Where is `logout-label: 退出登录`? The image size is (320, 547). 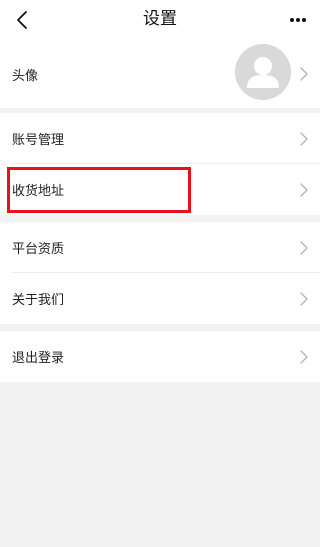 logout-label: 退出登录 is located at coordinates (38, 358).